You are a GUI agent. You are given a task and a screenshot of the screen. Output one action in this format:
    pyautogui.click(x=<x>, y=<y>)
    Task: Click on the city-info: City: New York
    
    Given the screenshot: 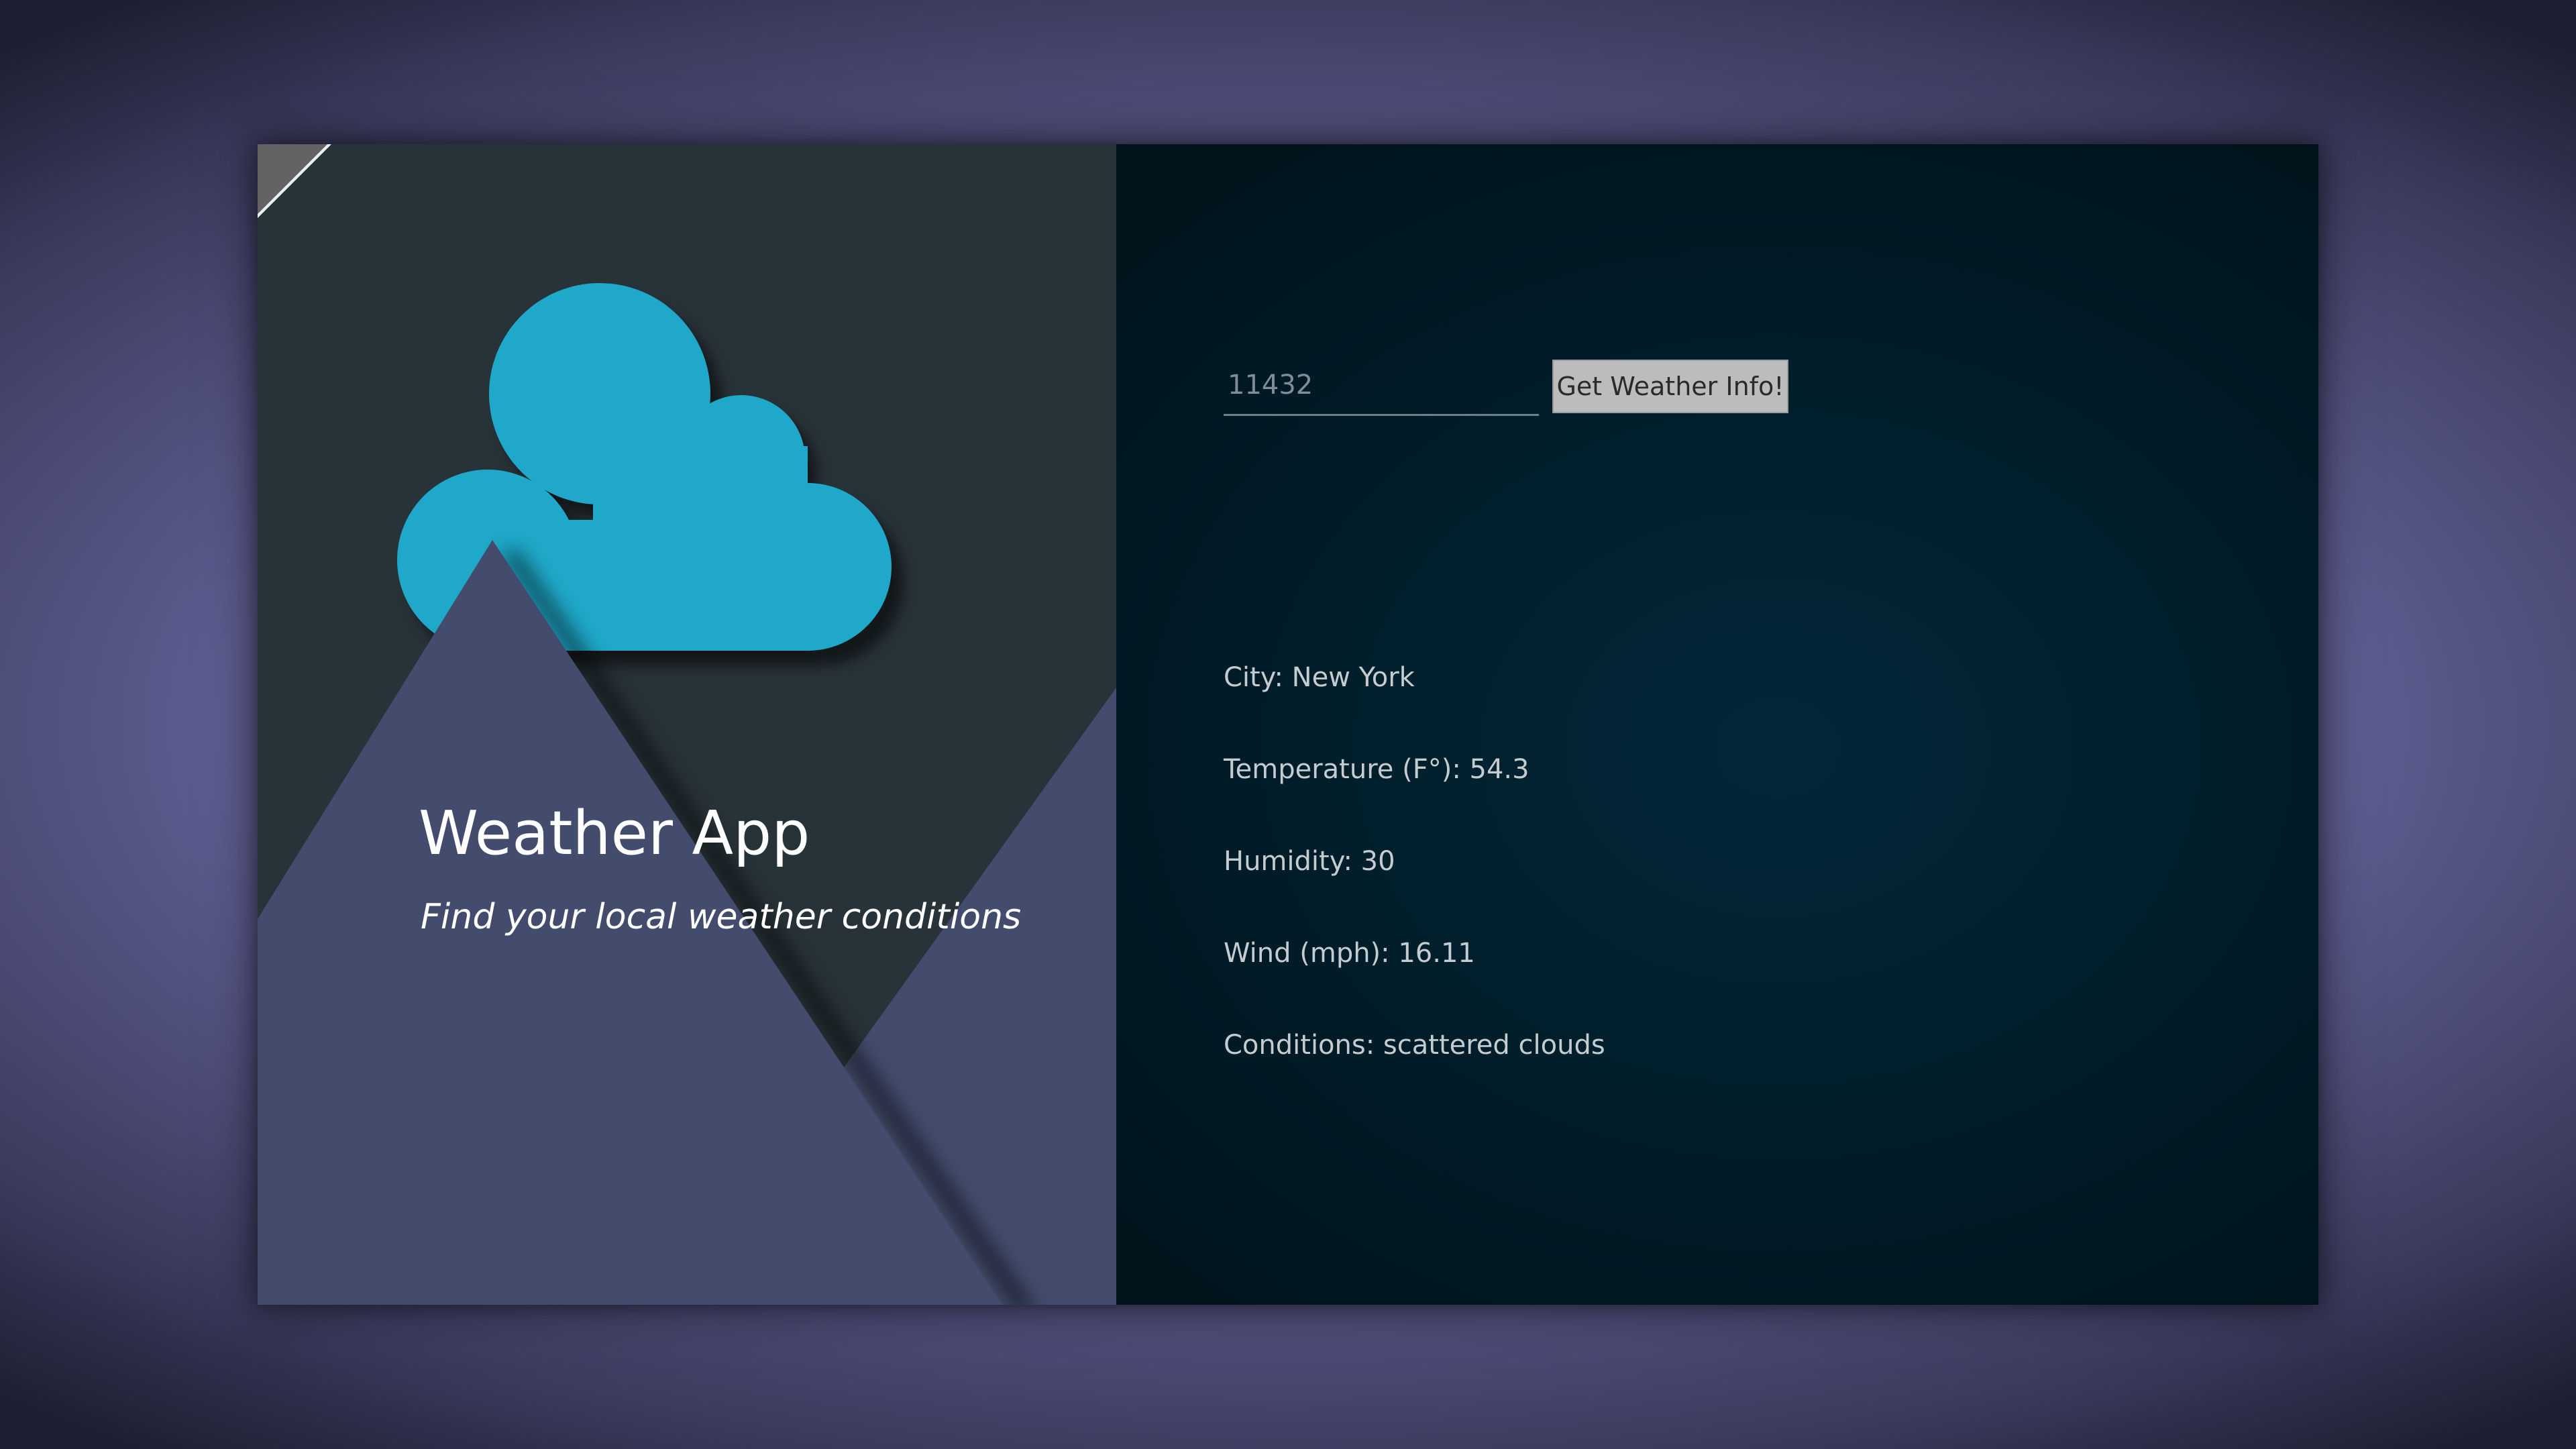 What is the action you would take?
    pyautogui.click(x=1319, y=677)
    